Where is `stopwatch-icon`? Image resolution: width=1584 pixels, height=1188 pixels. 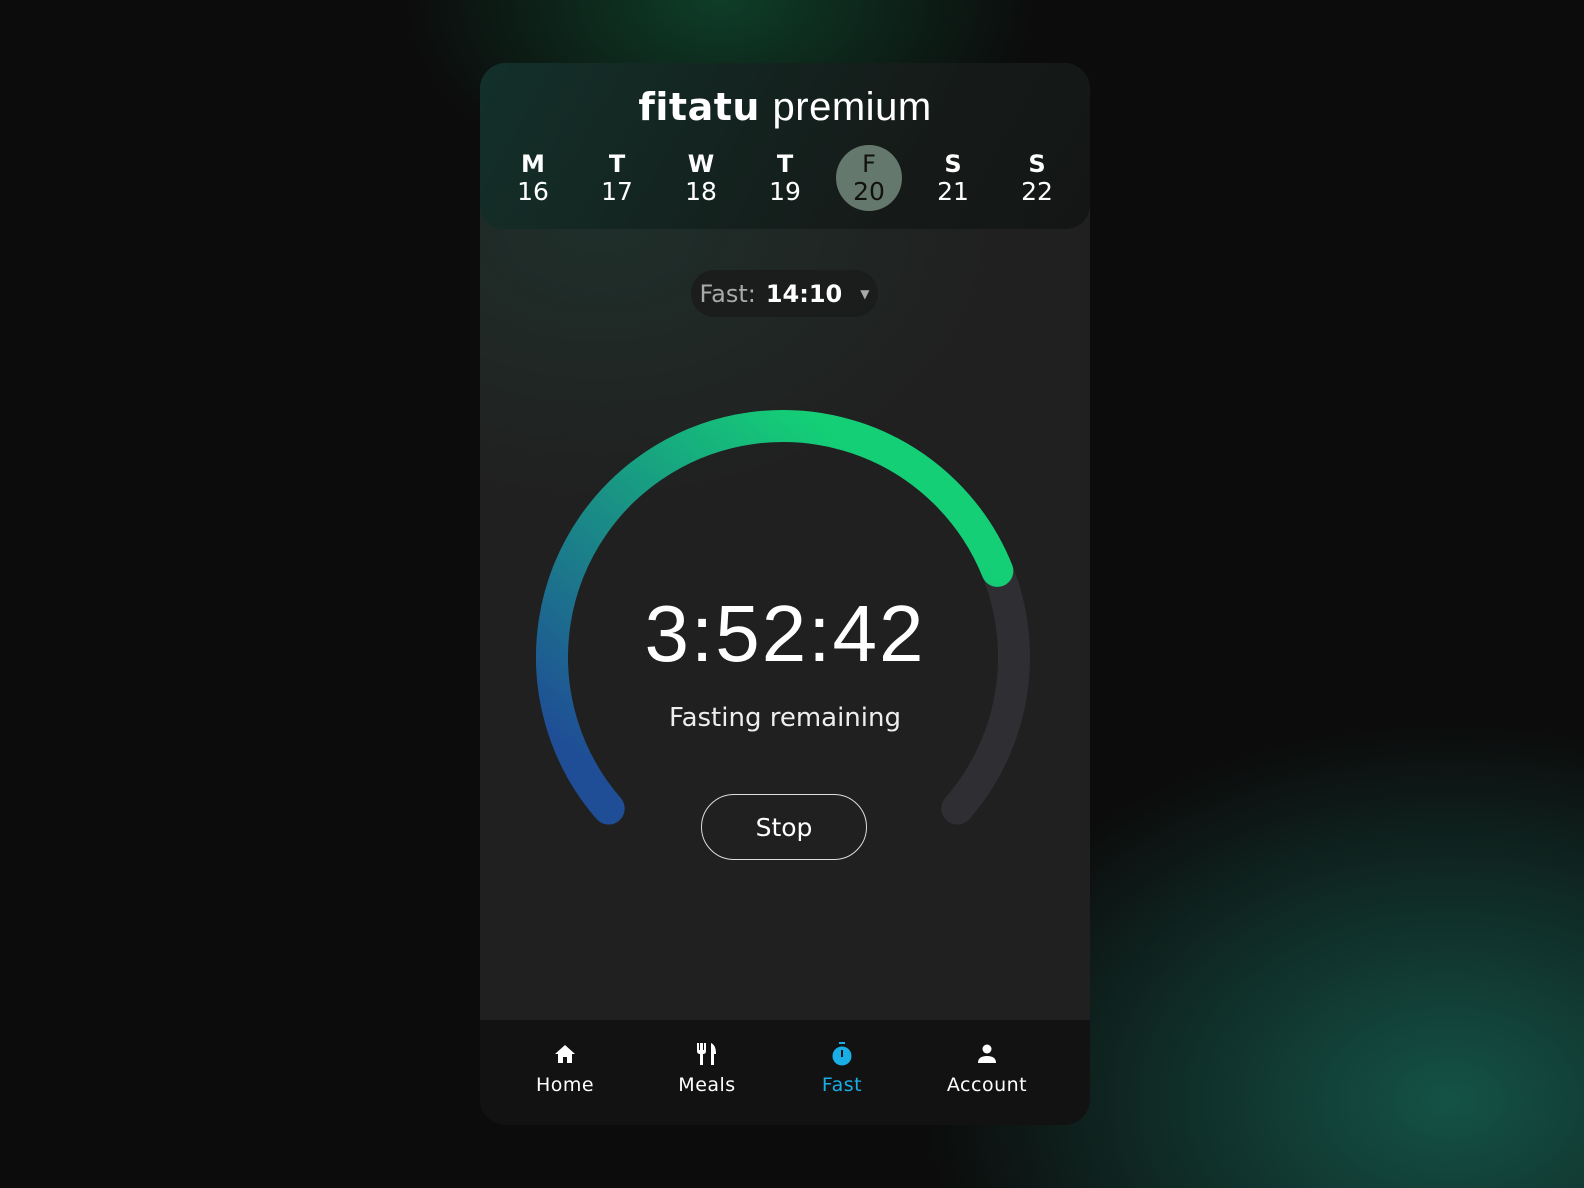 stopwatch-icon is located at coordinates (842, 1054).